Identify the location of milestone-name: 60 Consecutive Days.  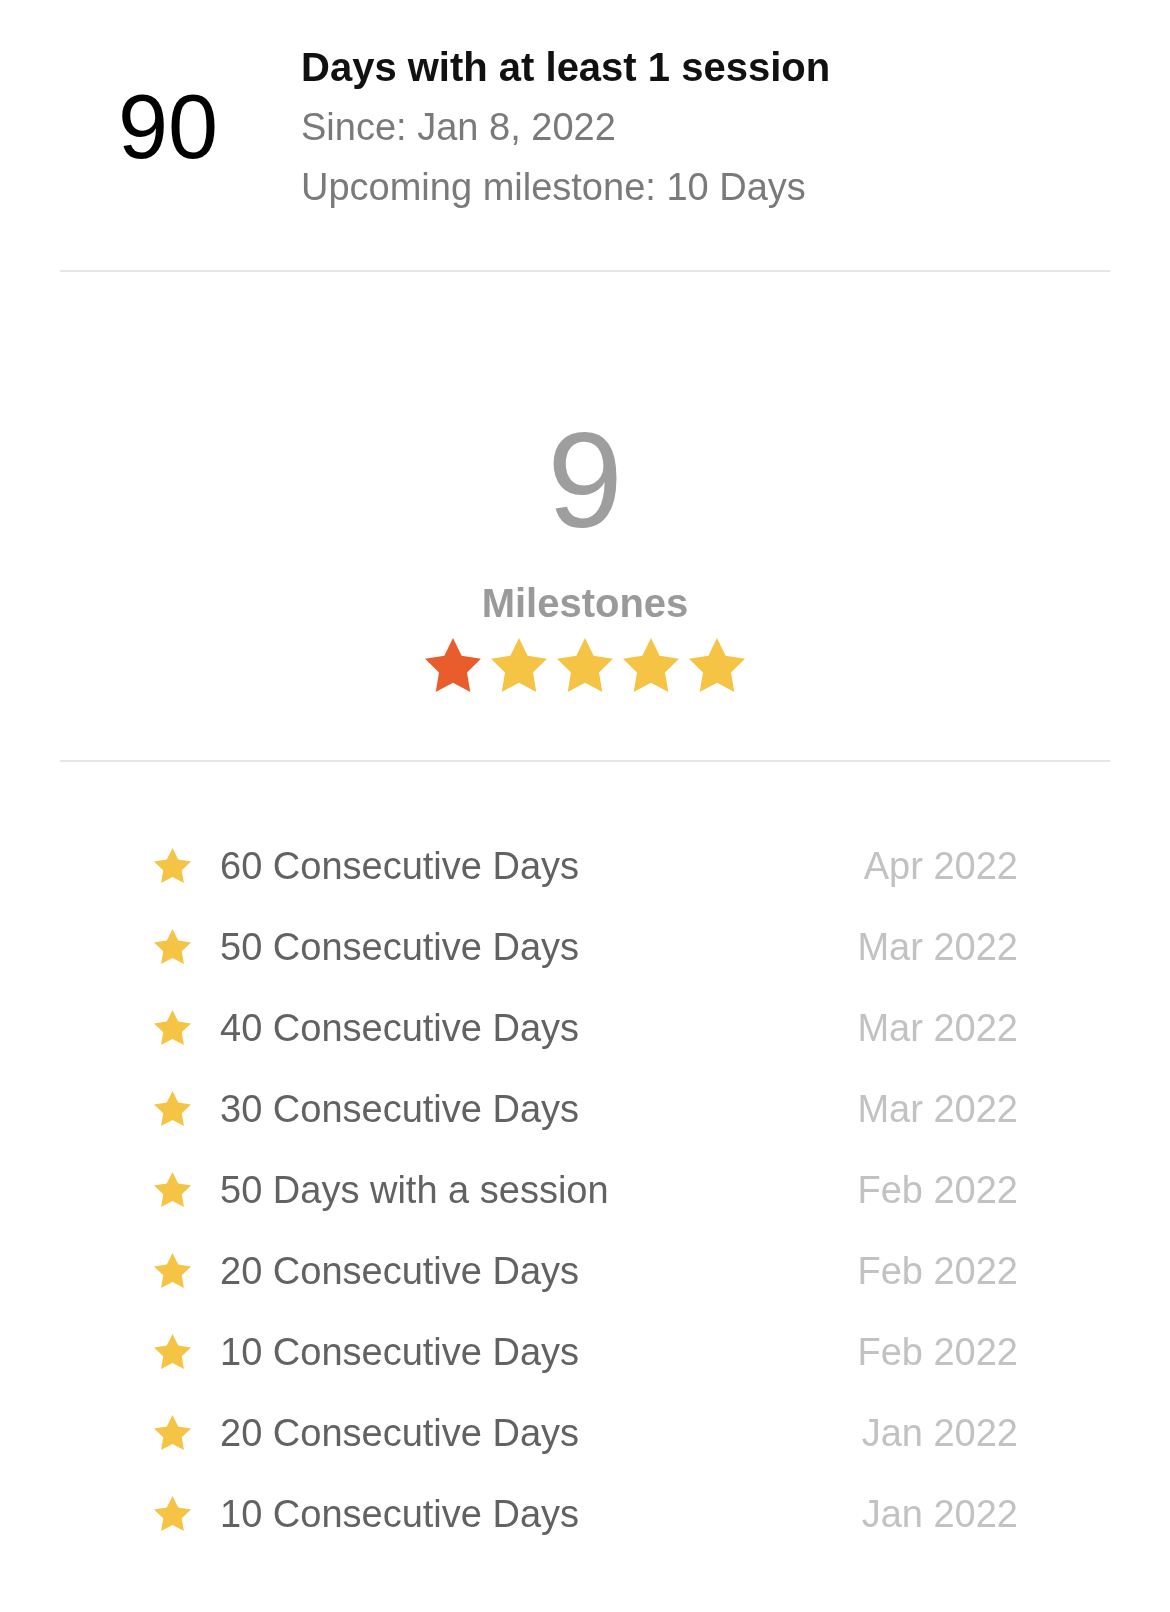
(400, 866).